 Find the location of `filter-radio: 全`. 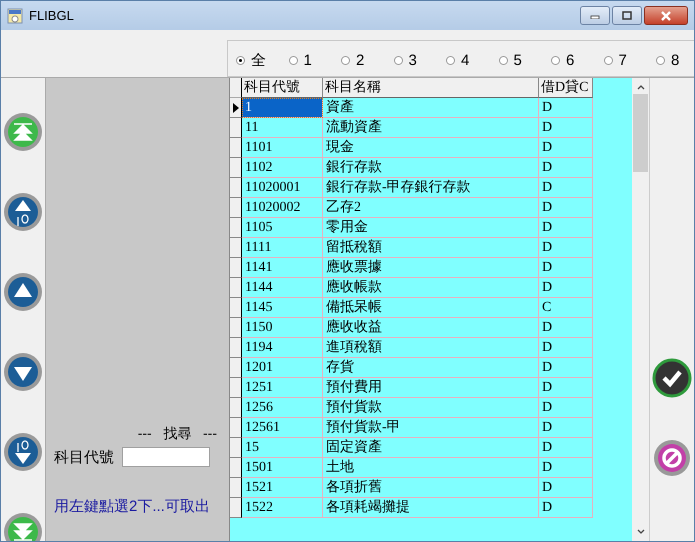

filter-radio: 全 is located at coordinates (262, 60).